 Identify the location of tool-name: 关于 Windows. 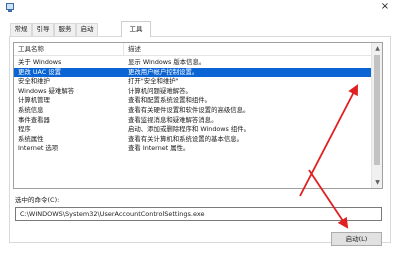
(40, 62).